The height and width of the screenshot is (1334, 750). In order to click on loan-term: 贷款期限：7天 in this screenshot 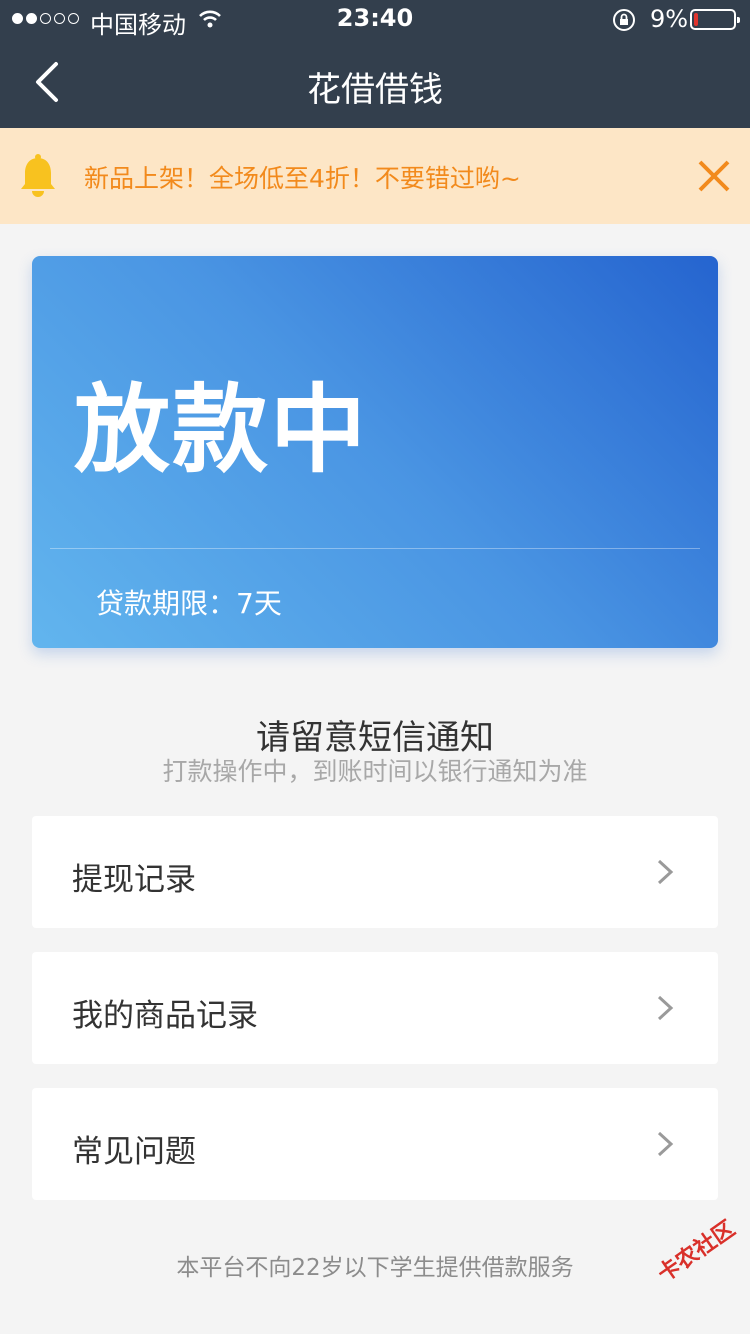, I will do `click(189, 603)`.